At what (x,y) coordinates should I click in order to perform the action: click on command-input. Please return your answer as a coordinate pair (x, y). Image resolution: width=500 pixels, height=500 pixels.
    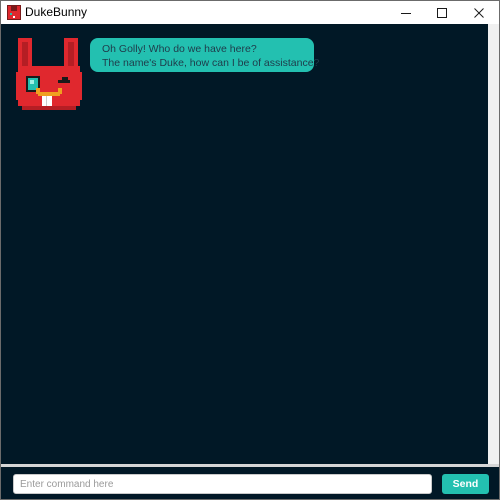
    Looking at the image, I should click on (222, 484).